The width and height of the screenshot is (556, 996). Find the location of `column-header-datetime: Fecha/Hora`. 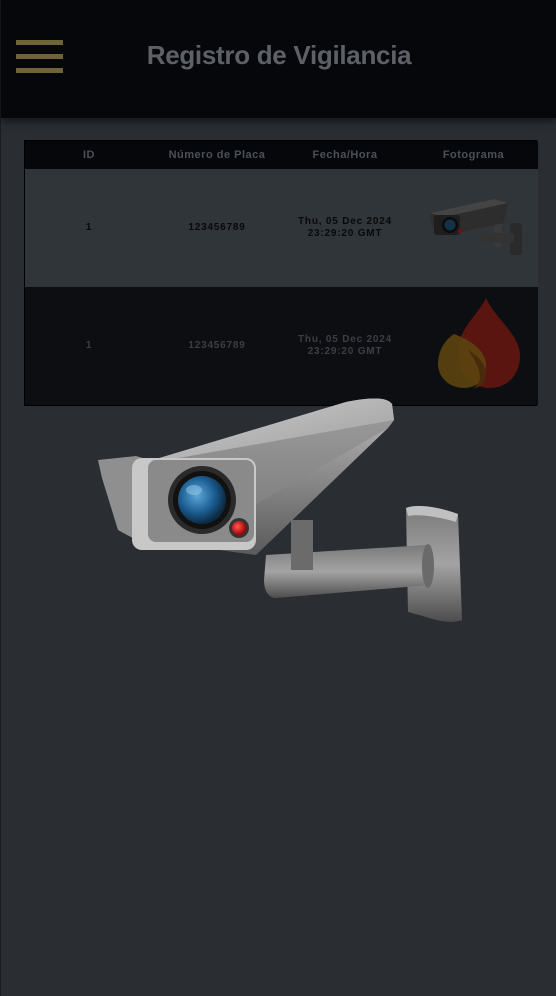

column-header-datetime: Fecha/Hora is located at coordinates (345, 155).